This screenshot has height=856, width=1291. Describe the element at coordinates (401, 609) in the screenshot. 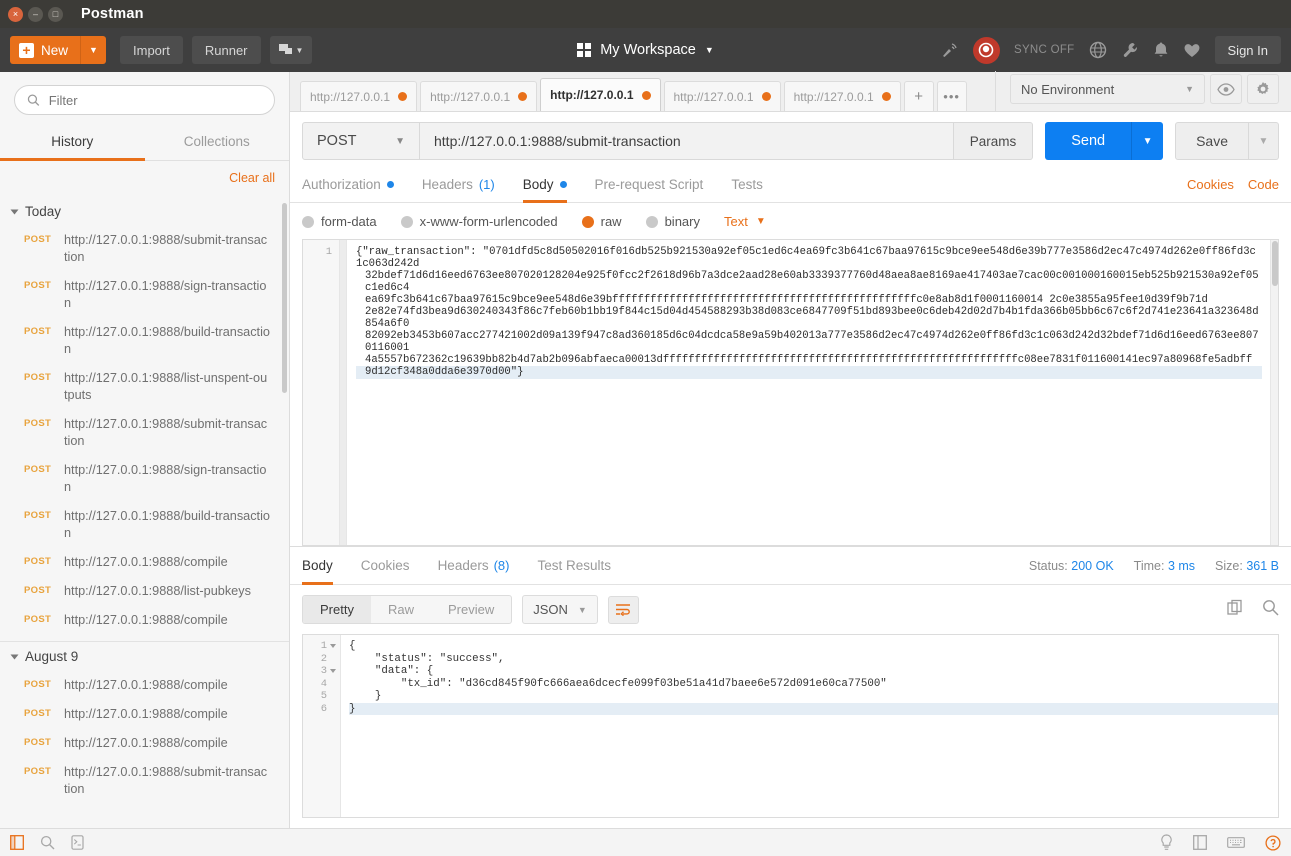

I see `view-mode-raw: Raw` at that location.